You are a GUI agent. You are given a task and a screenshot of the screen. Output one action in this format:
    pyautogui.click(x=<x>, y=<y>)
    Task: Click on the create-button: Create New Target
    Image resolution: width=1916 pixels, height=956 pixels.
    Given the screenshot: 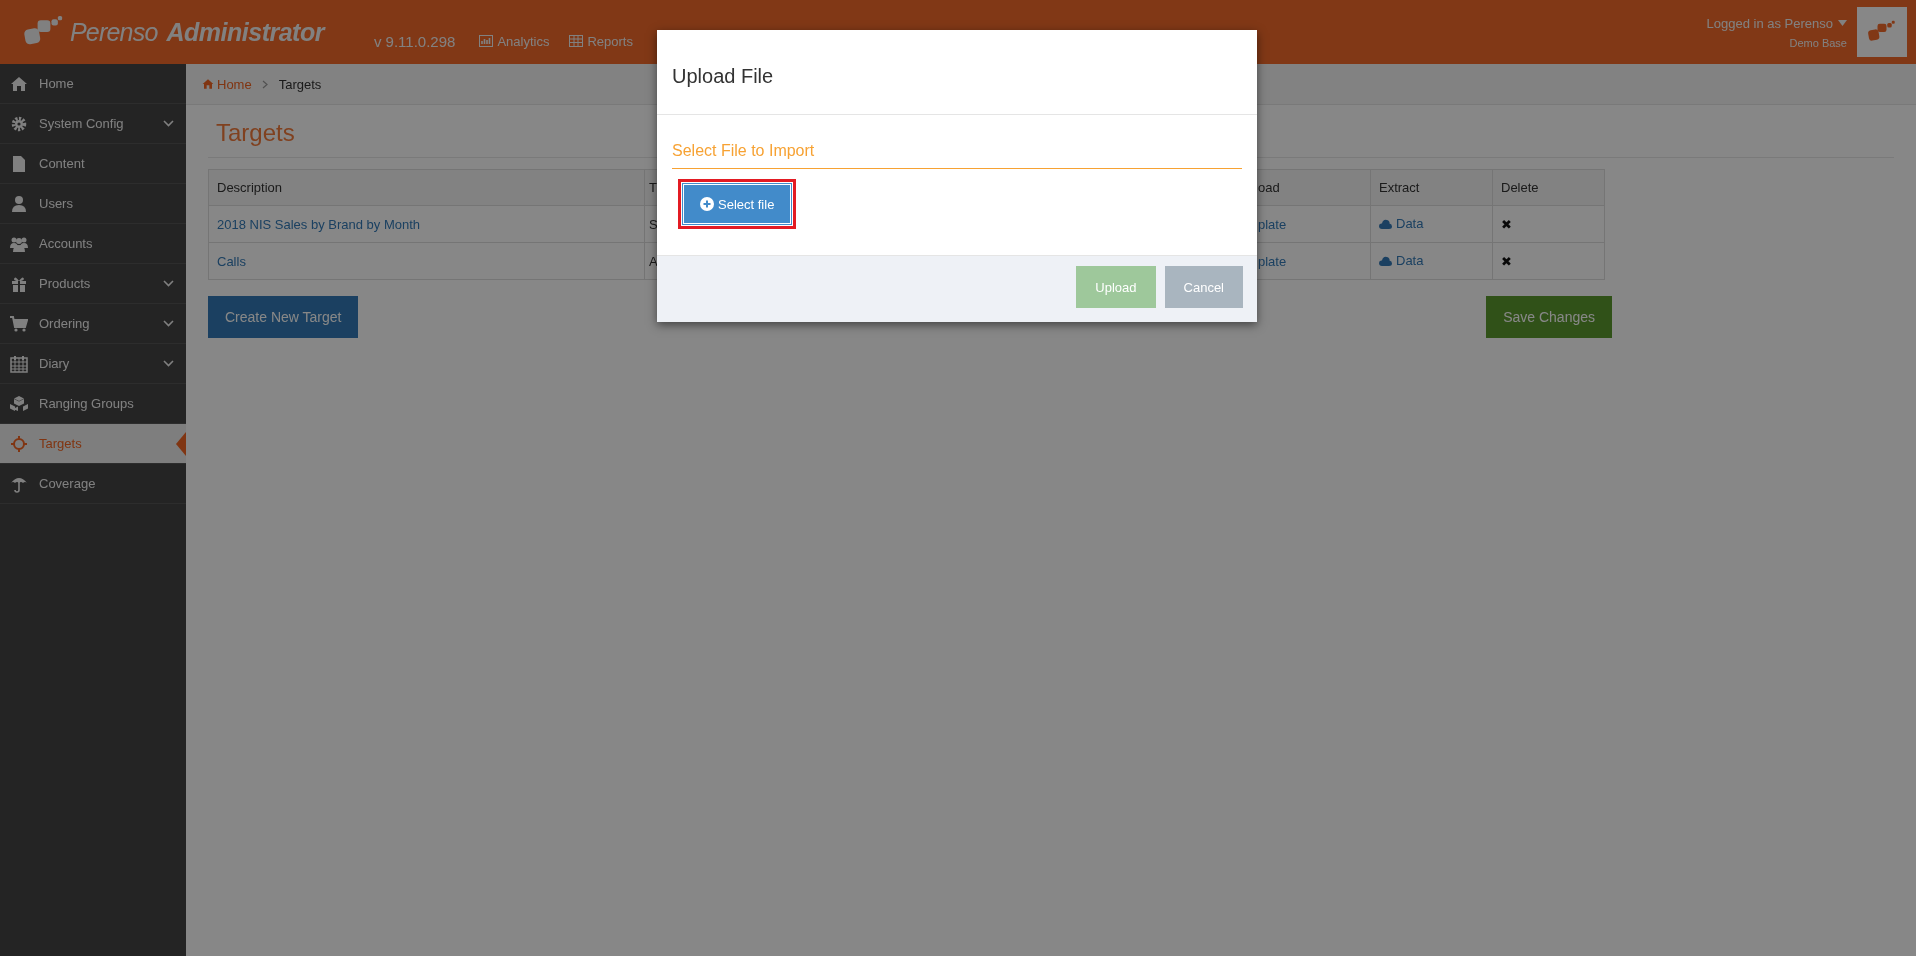 What is the action you would take?
    pyautogui.click(x=283, y=317)
    